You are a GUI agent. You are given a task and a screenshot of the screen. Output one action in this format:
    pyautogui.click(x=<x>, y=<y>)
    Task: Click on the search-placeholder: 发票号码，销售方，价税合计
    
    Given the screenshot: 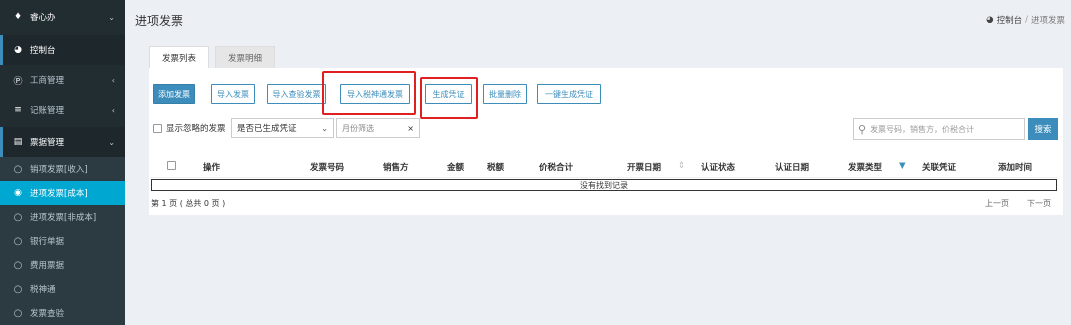 What is the action you would take?
    pyautogui.click(x=922, y=129)
    